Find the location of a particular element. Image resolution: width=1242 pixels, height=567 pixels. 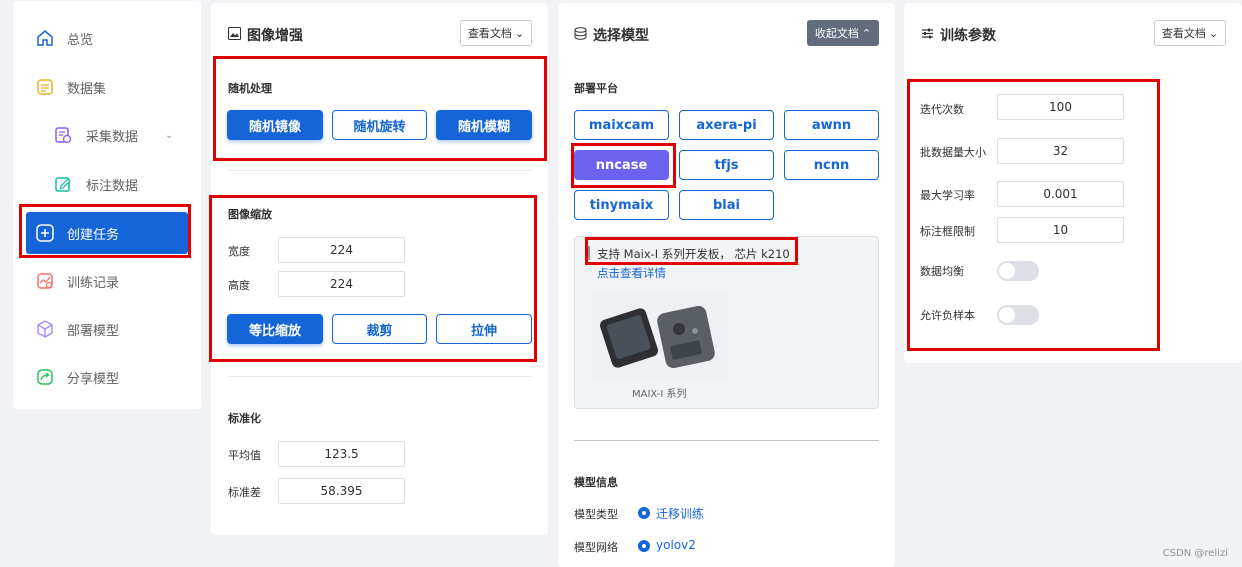

sidebar-item-collect: 采集数据 ⌄ is located at coordinates (107, 135).